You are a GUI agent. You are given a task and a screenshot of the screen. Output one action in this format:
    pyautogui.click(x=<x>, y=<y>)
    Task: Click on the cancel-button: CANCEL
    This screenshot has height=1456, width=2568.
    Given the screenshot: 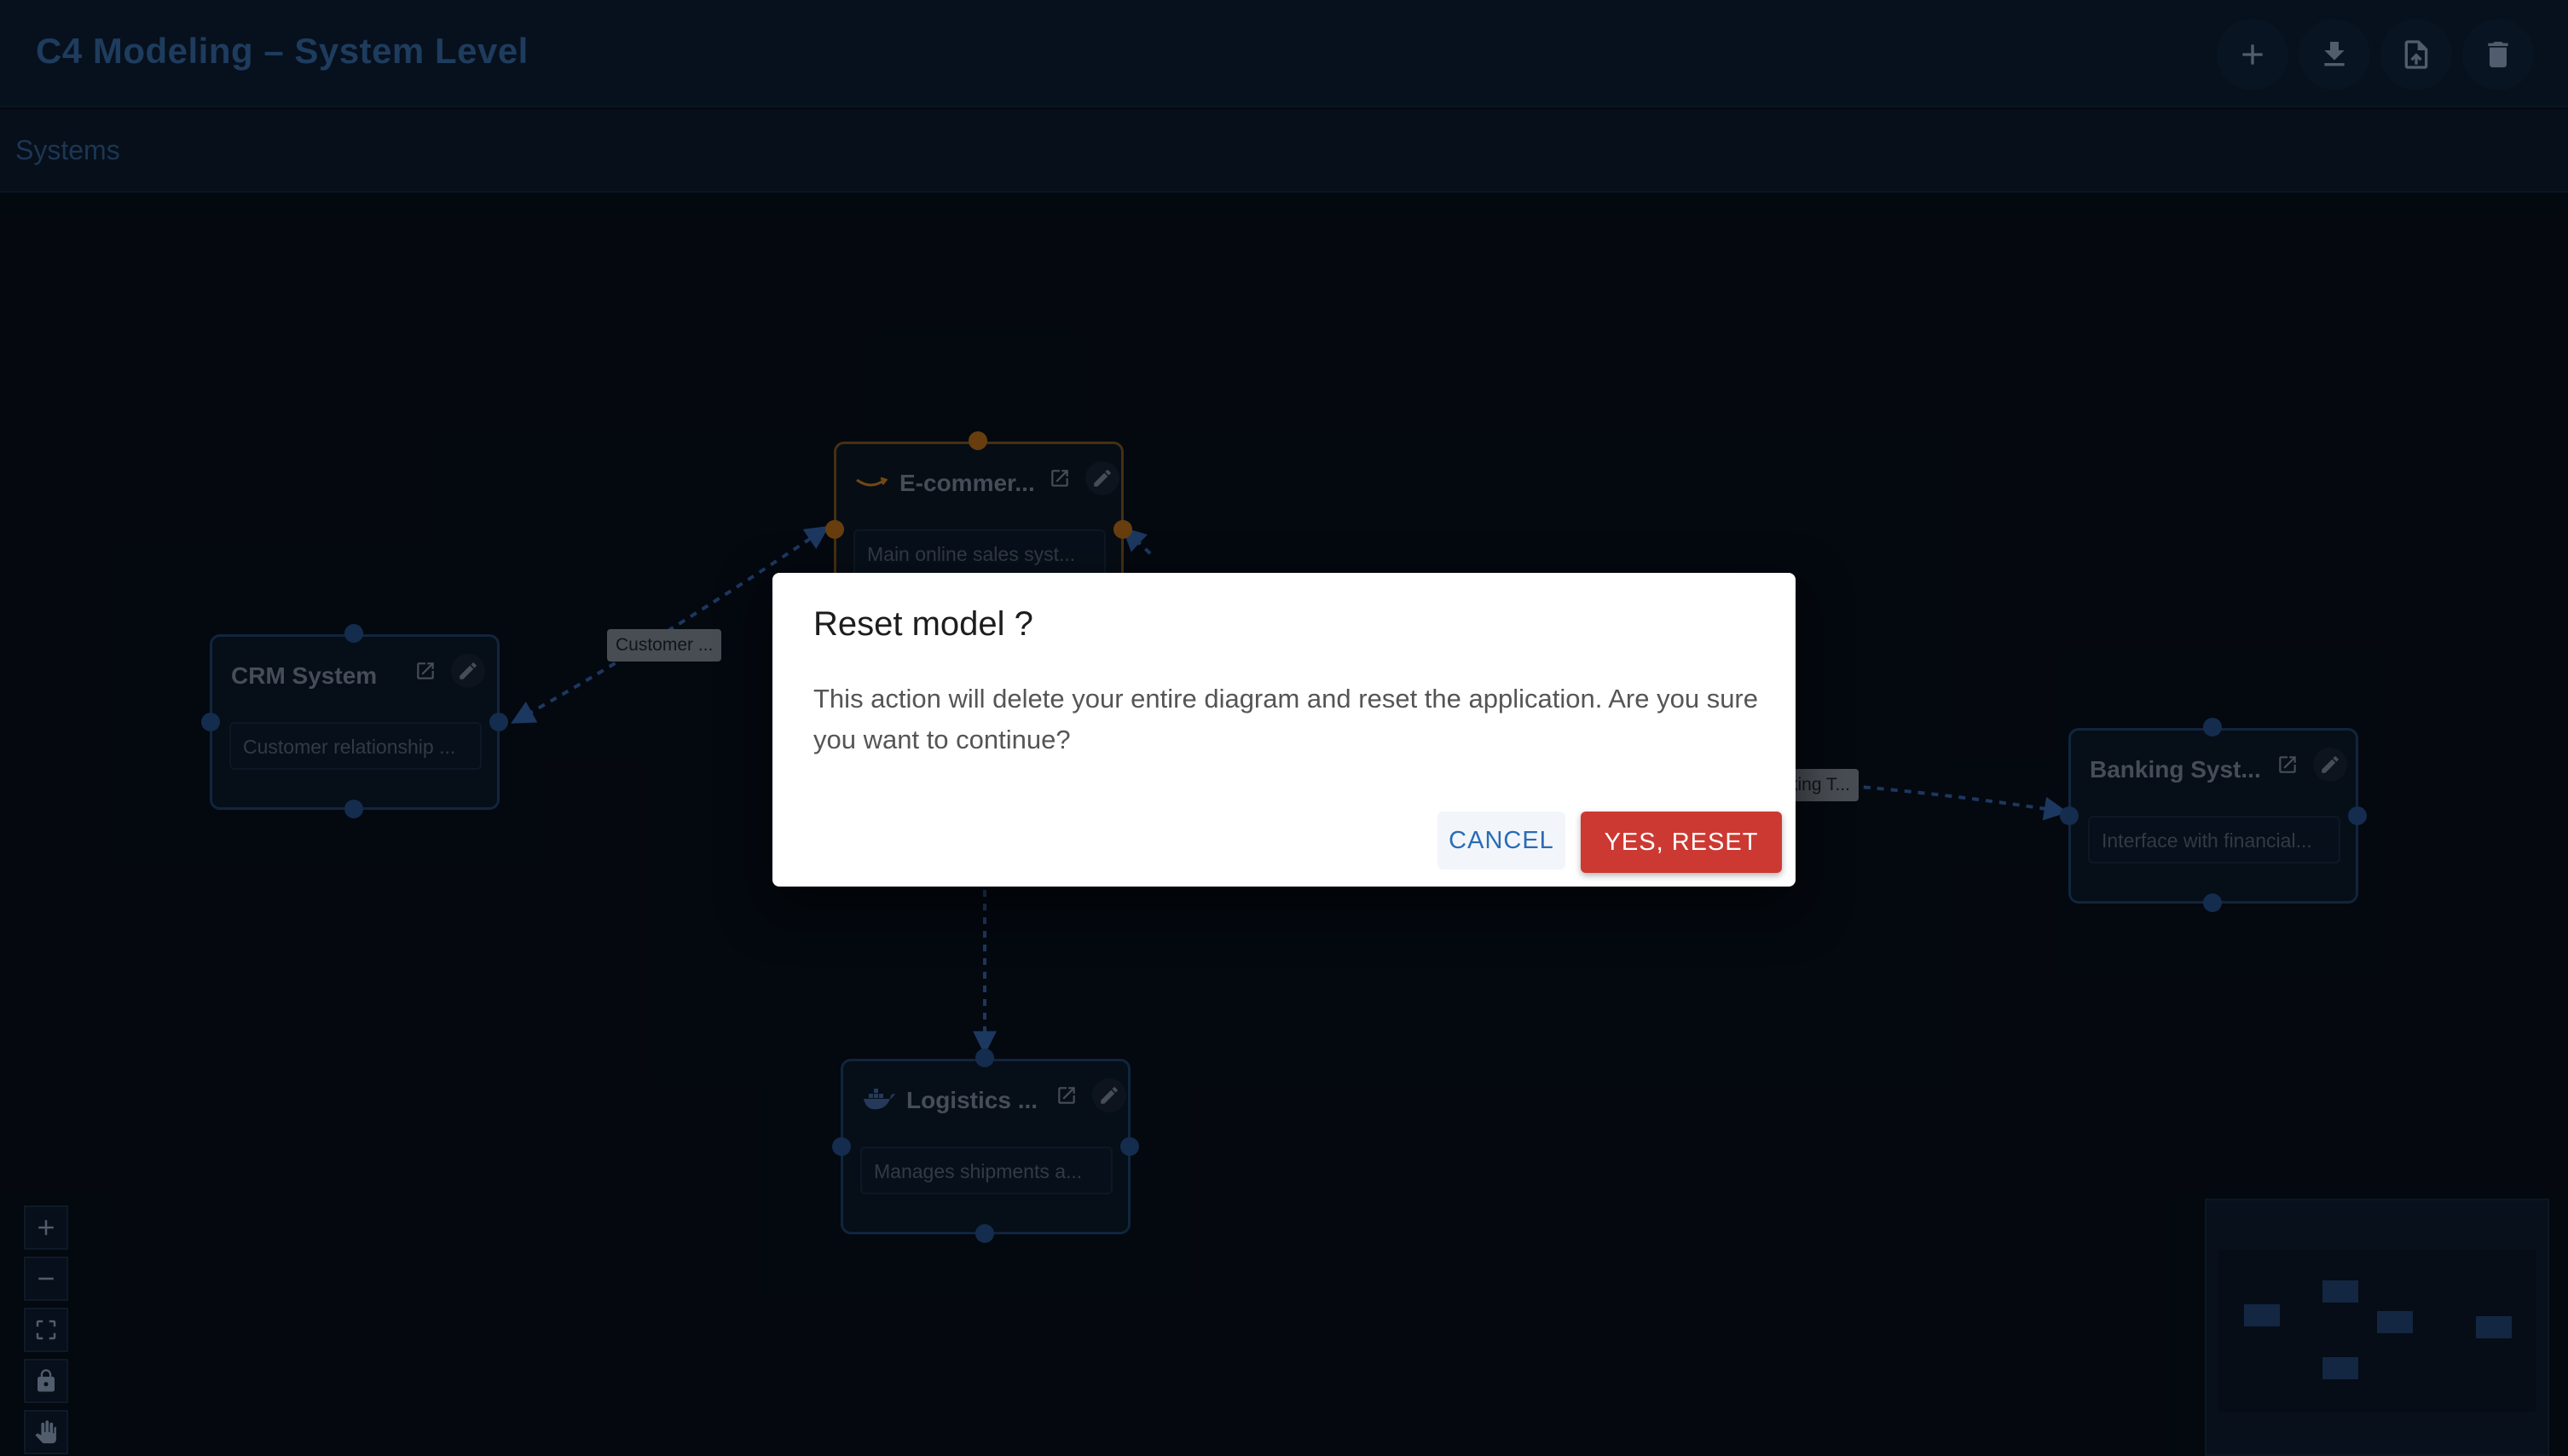 What is the action you would take?
    pyautogui.click(x=1501, y=841)
    